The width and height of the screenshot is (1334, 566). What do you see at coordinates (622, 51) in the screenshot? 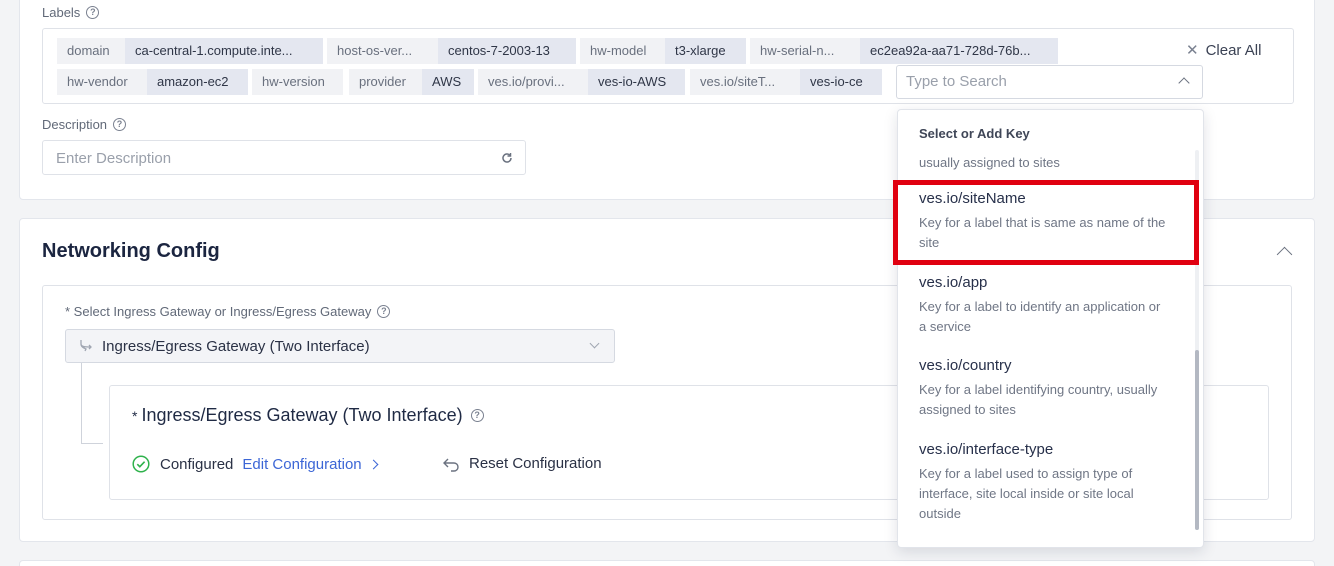
I see `label-chip-key: hw-model` at bounding box center [622, 51].